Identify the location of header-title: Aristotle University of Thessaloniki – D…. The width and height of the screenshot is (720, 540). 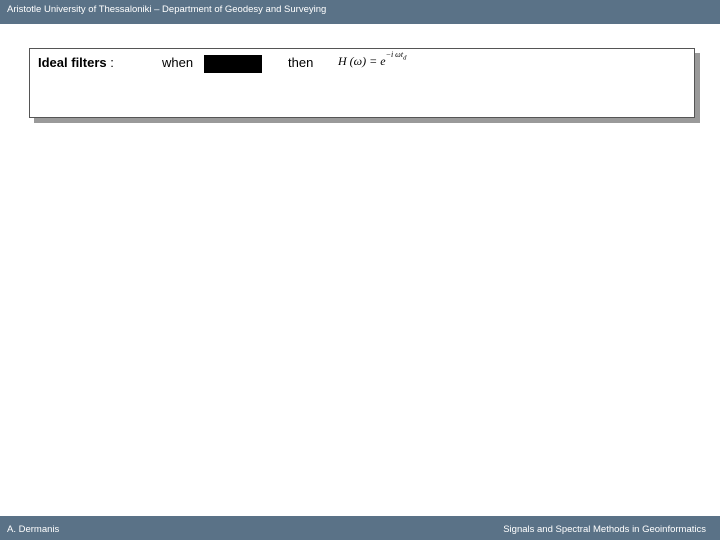
(167, 9).